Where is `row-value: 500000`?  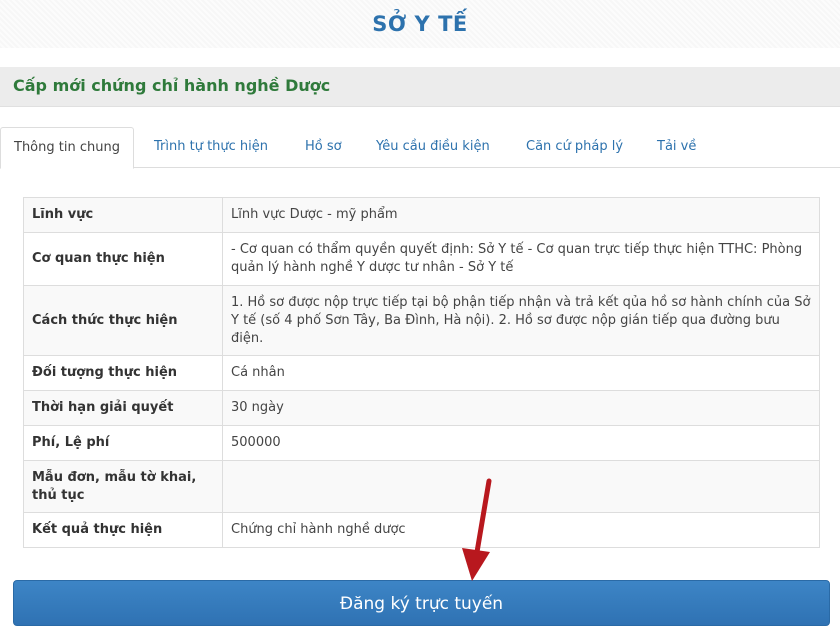 row-value: 500000 is located at coordinates (521, 443).